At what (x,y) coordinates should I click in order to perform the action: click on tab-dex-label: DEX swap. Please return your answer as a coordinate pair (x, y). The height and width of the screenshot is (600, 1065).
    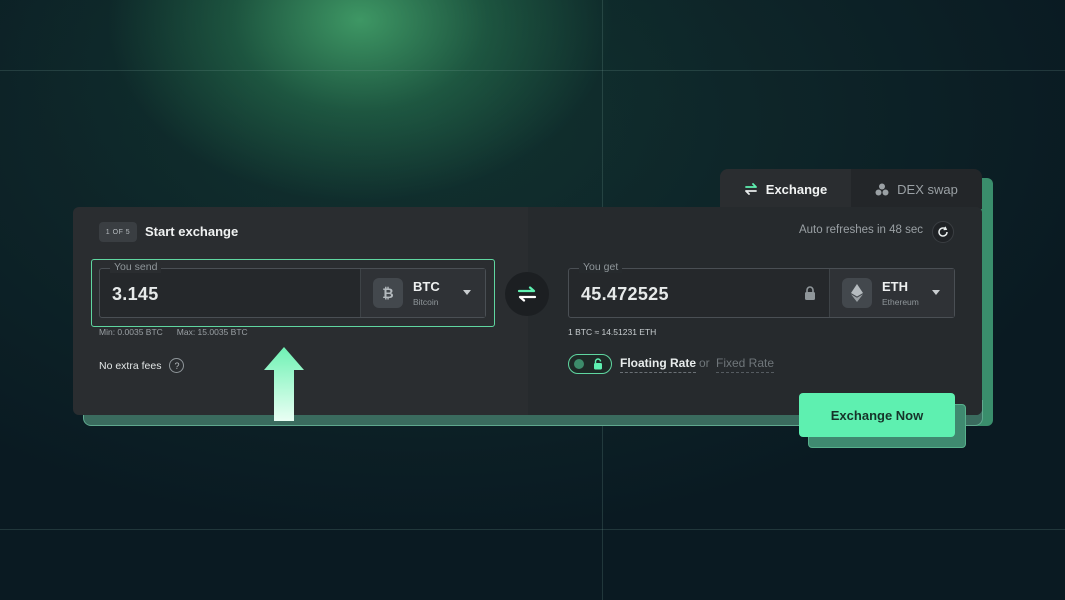
    Looking at the image, I should click on (927, 189).